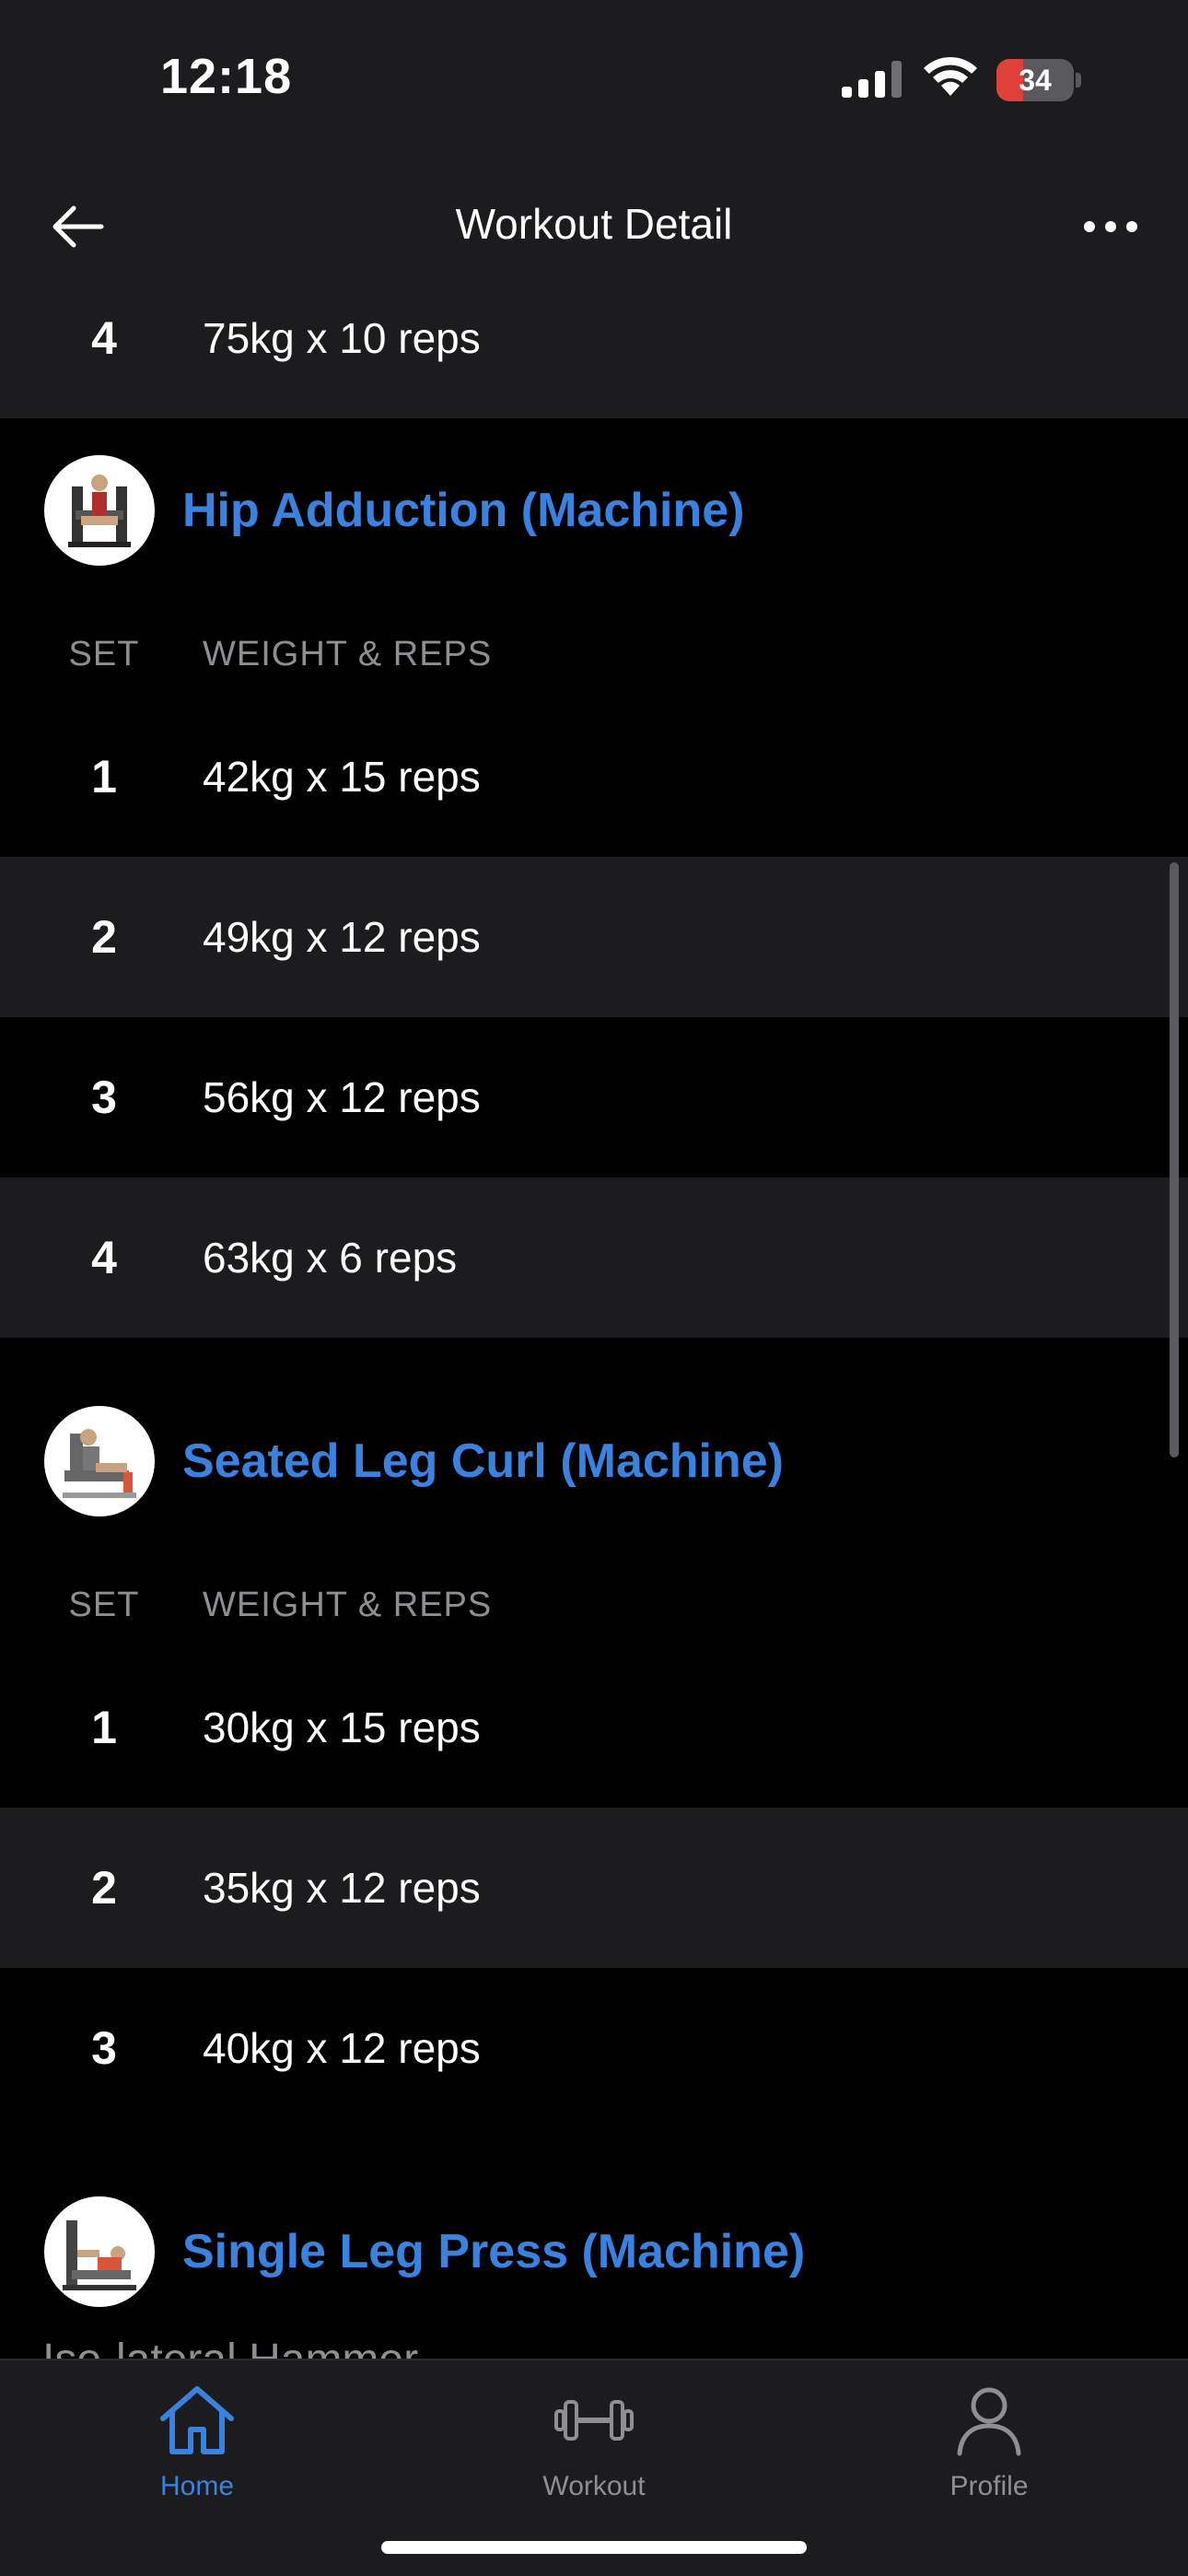 This screenshot has height=2576, width=1188. I want to click on ellipsis-icon, so click(1110, 227).